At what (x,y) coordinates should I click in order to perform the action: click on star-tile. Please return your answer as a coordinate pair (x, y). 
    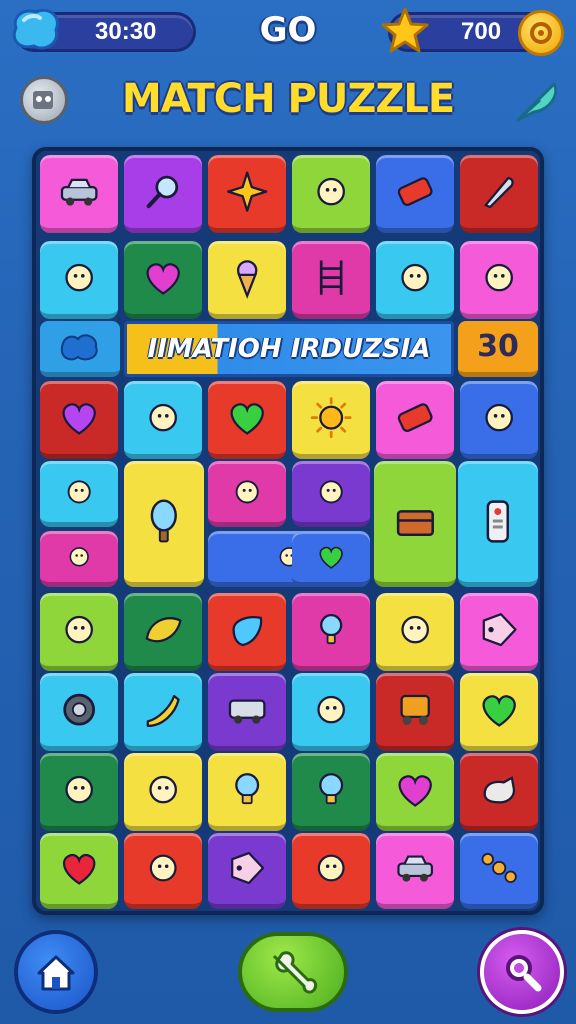
    Looking at the image, I should click on (247, 194).